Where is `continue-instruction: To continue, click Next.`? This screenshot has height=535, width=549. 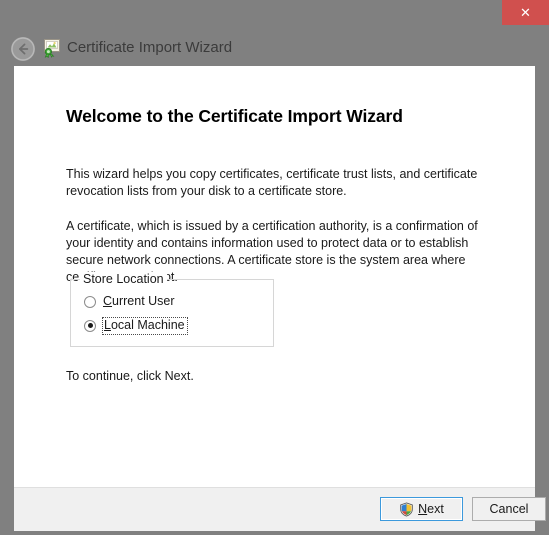 continue-instruction: To continue, click Next. is located at coordinates (130, 376).